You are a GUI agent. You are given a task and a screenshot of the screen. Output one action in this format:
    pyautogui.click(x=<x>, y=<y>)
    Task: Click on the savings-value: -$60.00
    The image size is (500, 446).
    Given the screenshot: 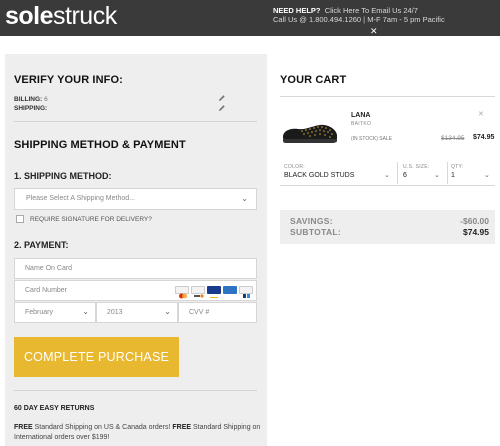 What is the action you would take?
    pyautogui.click(x=474, y=221)
    